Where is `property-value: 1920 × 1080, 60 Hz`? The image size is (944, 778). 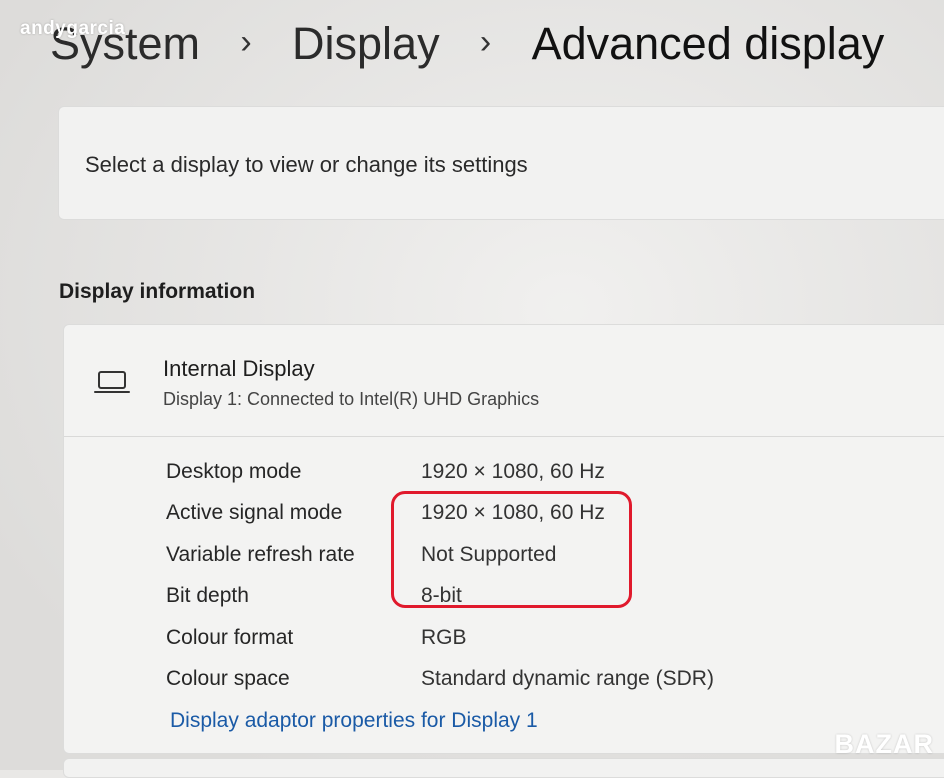
property-value: 1920 × 1080, 60 Hz is located at coordinates (513, 471).